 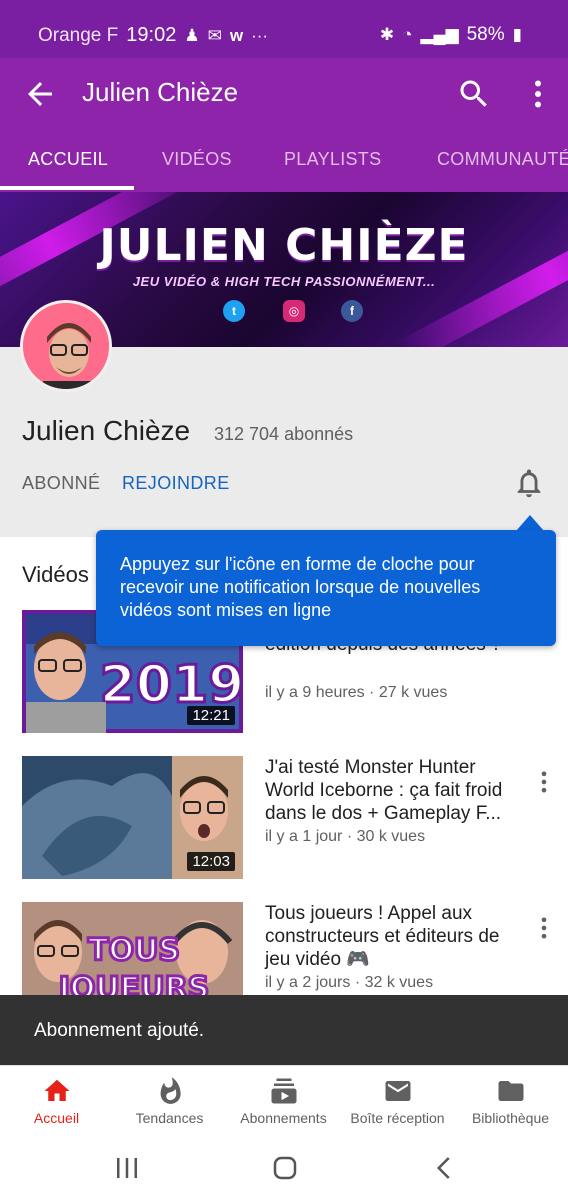 I want to click on videos-section-title: Vidéos, so click(x=55, y=574).